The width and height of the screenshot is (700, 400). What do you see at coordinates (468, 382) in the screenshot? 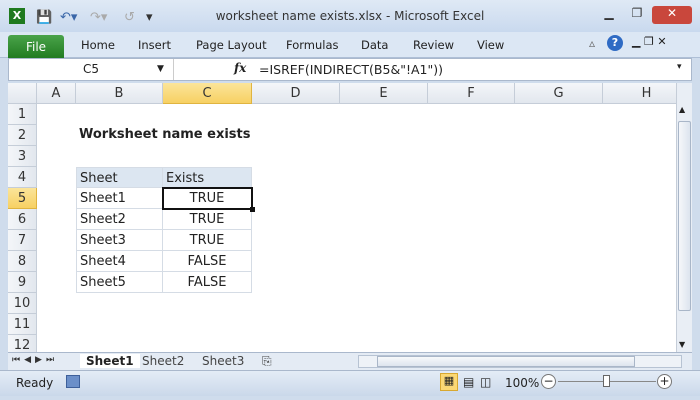
I see `page-layout-view-icon: ▤` at bounding box center [468, 382].